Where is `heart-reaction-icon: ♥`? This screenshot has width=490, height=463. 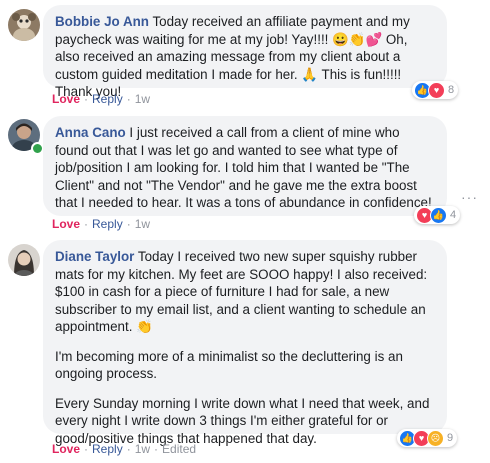 heart-reaction-icon: ♥ is located at coordinates (436, 90).